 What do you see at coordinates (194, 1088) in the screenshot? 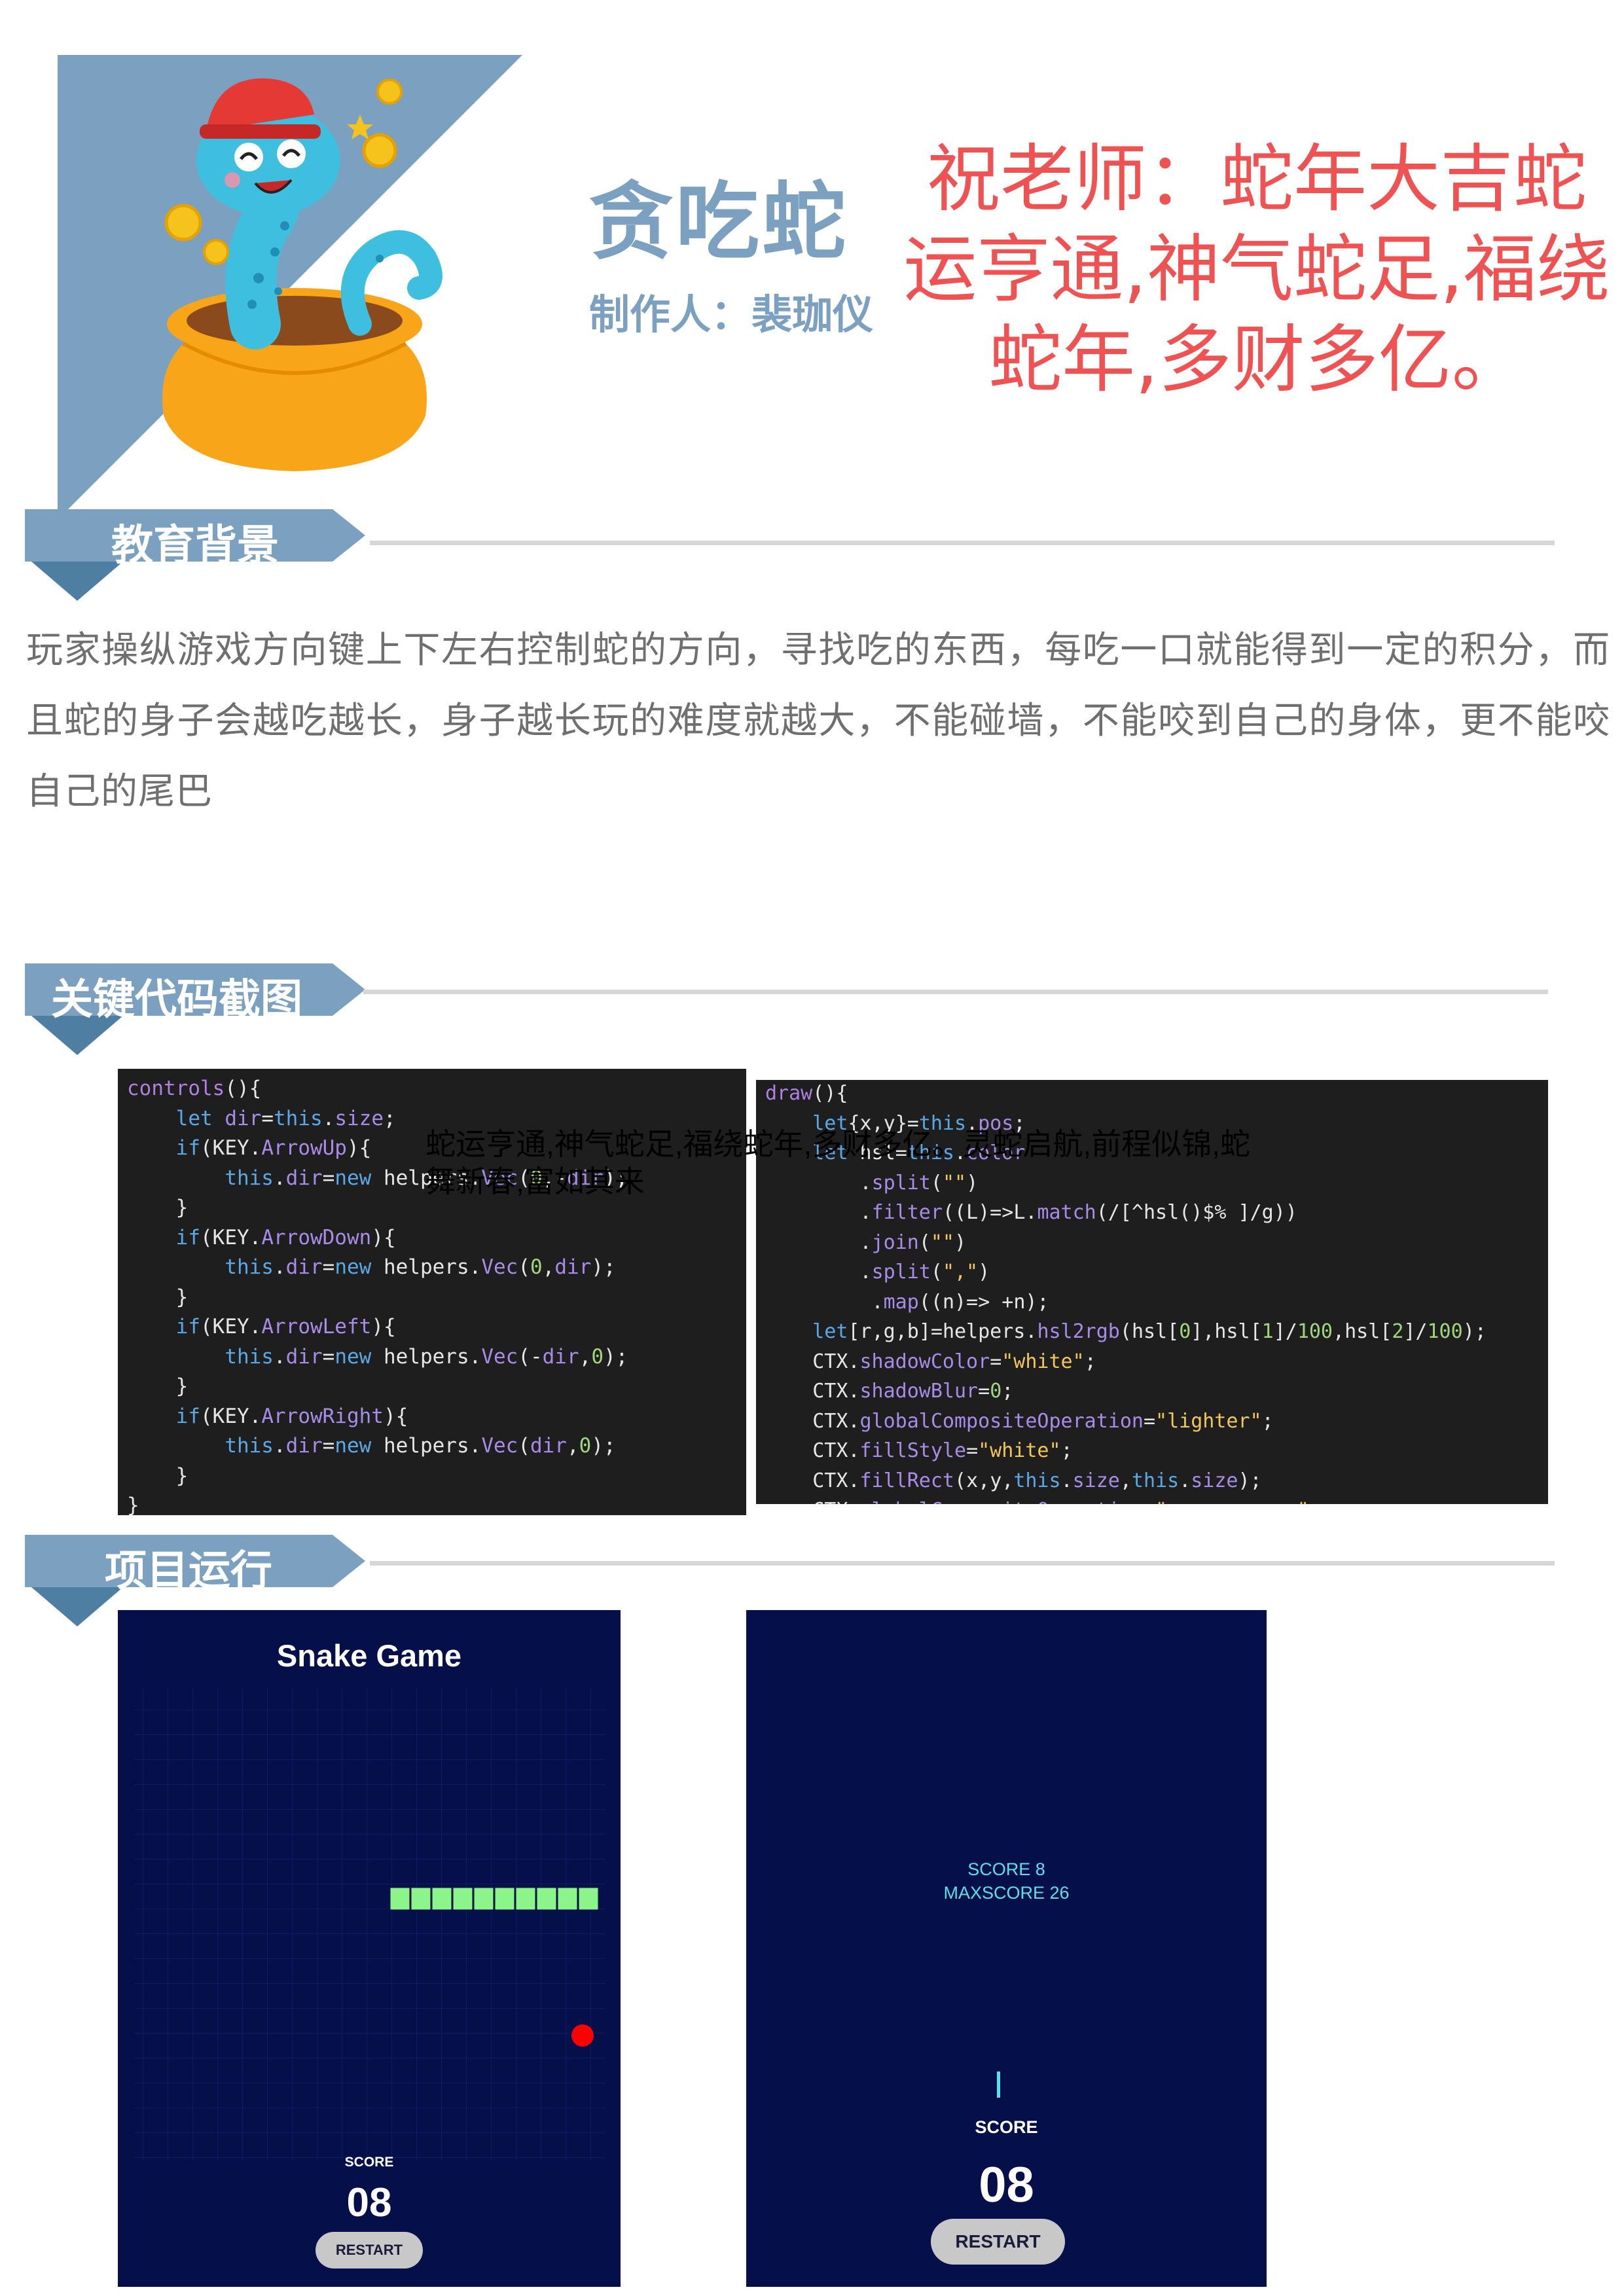
I see `code-line: controls(){` at bounding box center [194, 1088].